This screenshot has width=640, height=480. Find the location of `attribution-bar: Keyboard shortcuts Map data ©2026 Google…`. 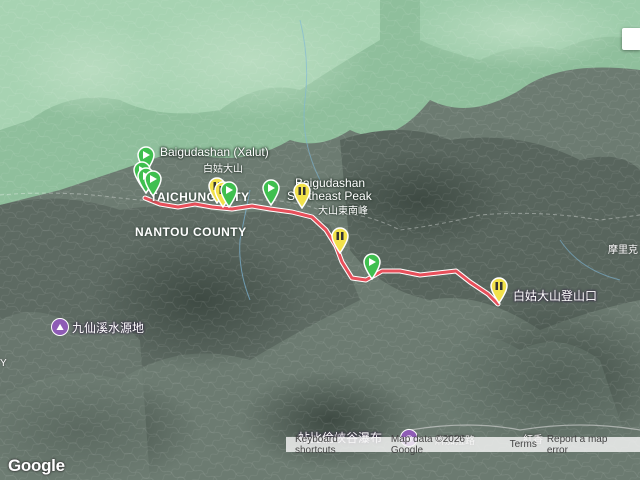

attribution-bar: Keyboard shortcuts Map data ©2026 Google… is located at coordinates (463, 445).